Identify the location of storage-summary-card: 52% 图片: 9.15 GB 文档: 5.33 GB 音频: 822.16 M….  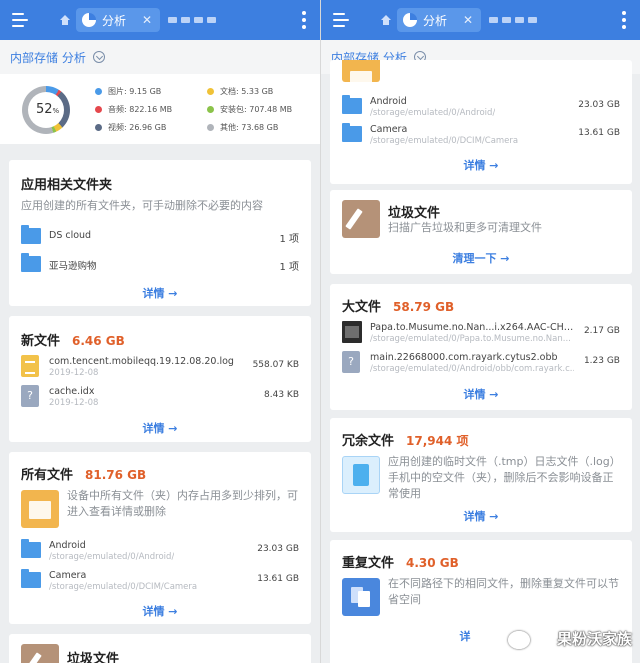
(160, 109).